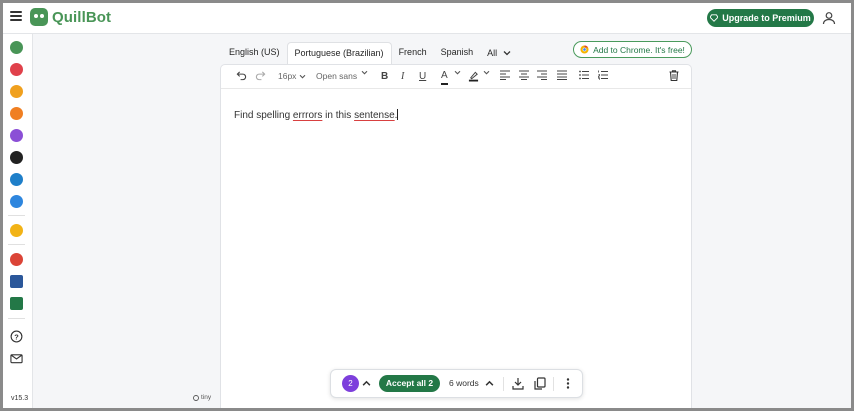 This screenshot has height=411, width=854. I want to click on underline-button: U, so click(422, 76).